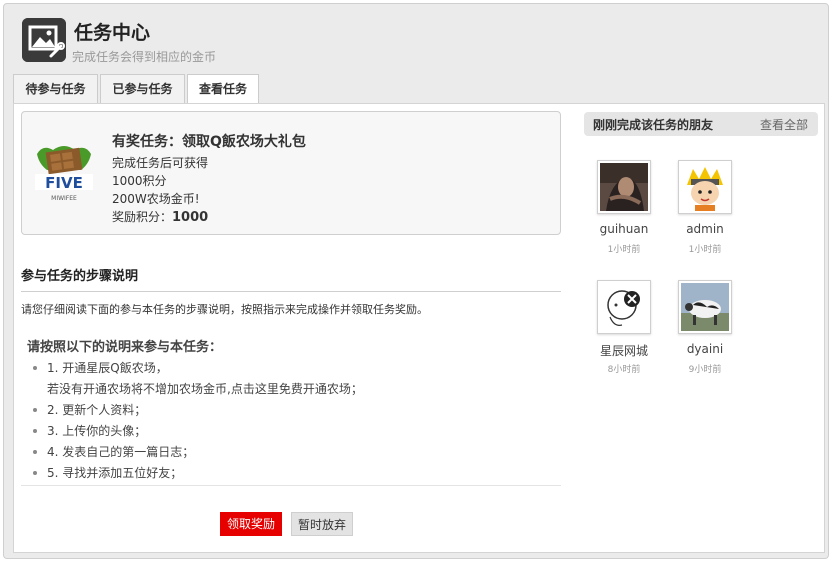  What do you see at coordinates (705, 370) in the screenshot?
I see `friend-time: 9小时前` at bounding box center [705, 370].